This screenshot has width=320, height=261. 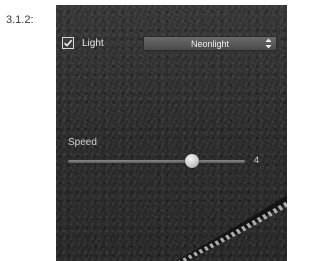 What do you see at coordinates (156, 161) in the screenshot?
I see `speed-slider` at bounding box center [156, 161].